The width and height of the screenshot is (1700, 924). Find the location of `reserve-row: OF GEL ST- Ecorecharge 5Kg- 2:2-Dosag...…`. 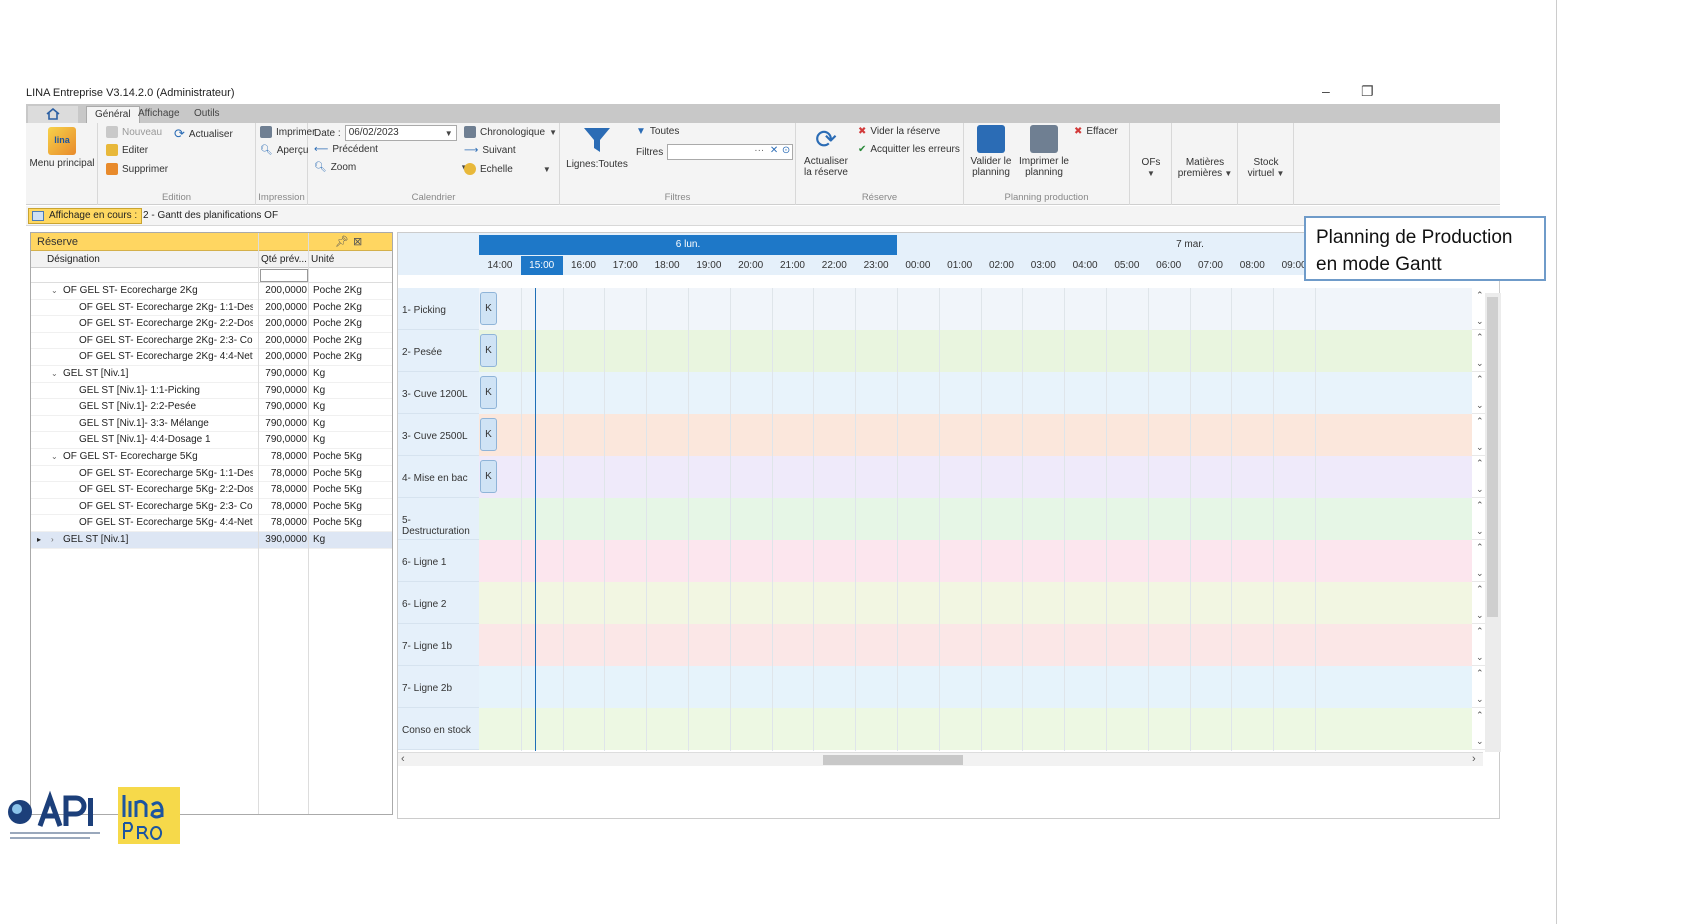

reserve-row: OF GEL ST- Ecorecharge 5Kg- 2:2-Dosag...… is located at coordinates (211, 490).